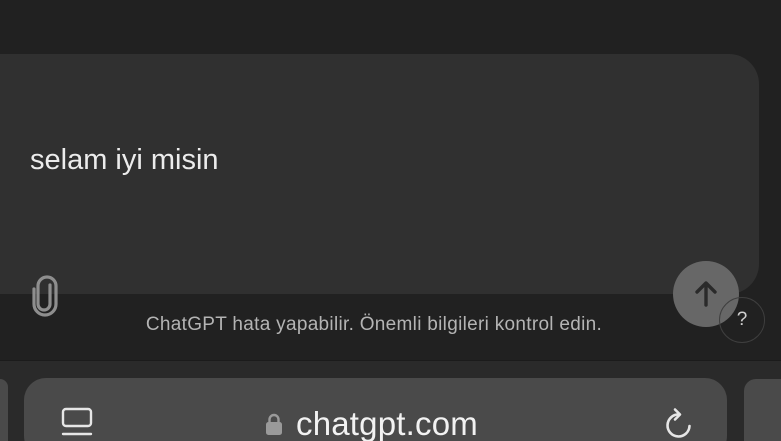  What do you see at coordinates (274, 424) in the screenshot?
I see `lock-icon` at bounding box center [274, 424].